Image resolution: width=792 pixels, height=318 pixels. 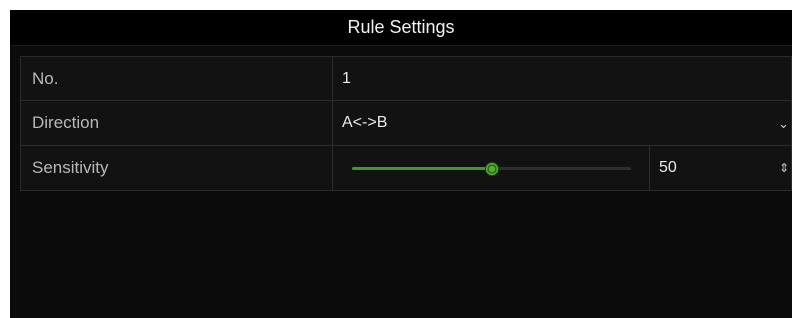 I want to click on sensitivity-spinbox: 50 ⇕, so click(x=721, y=168).